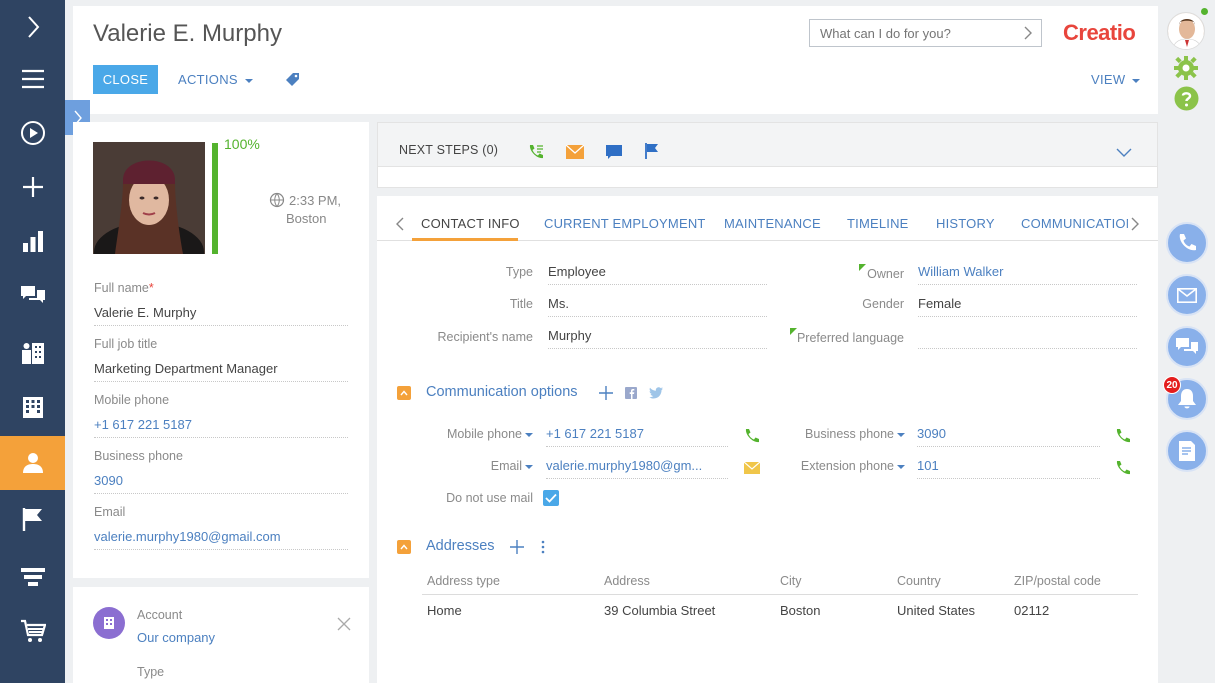  I want to click on tab-communication-channels: COMMUNICATION CHANNELS, so click(1074, 223).